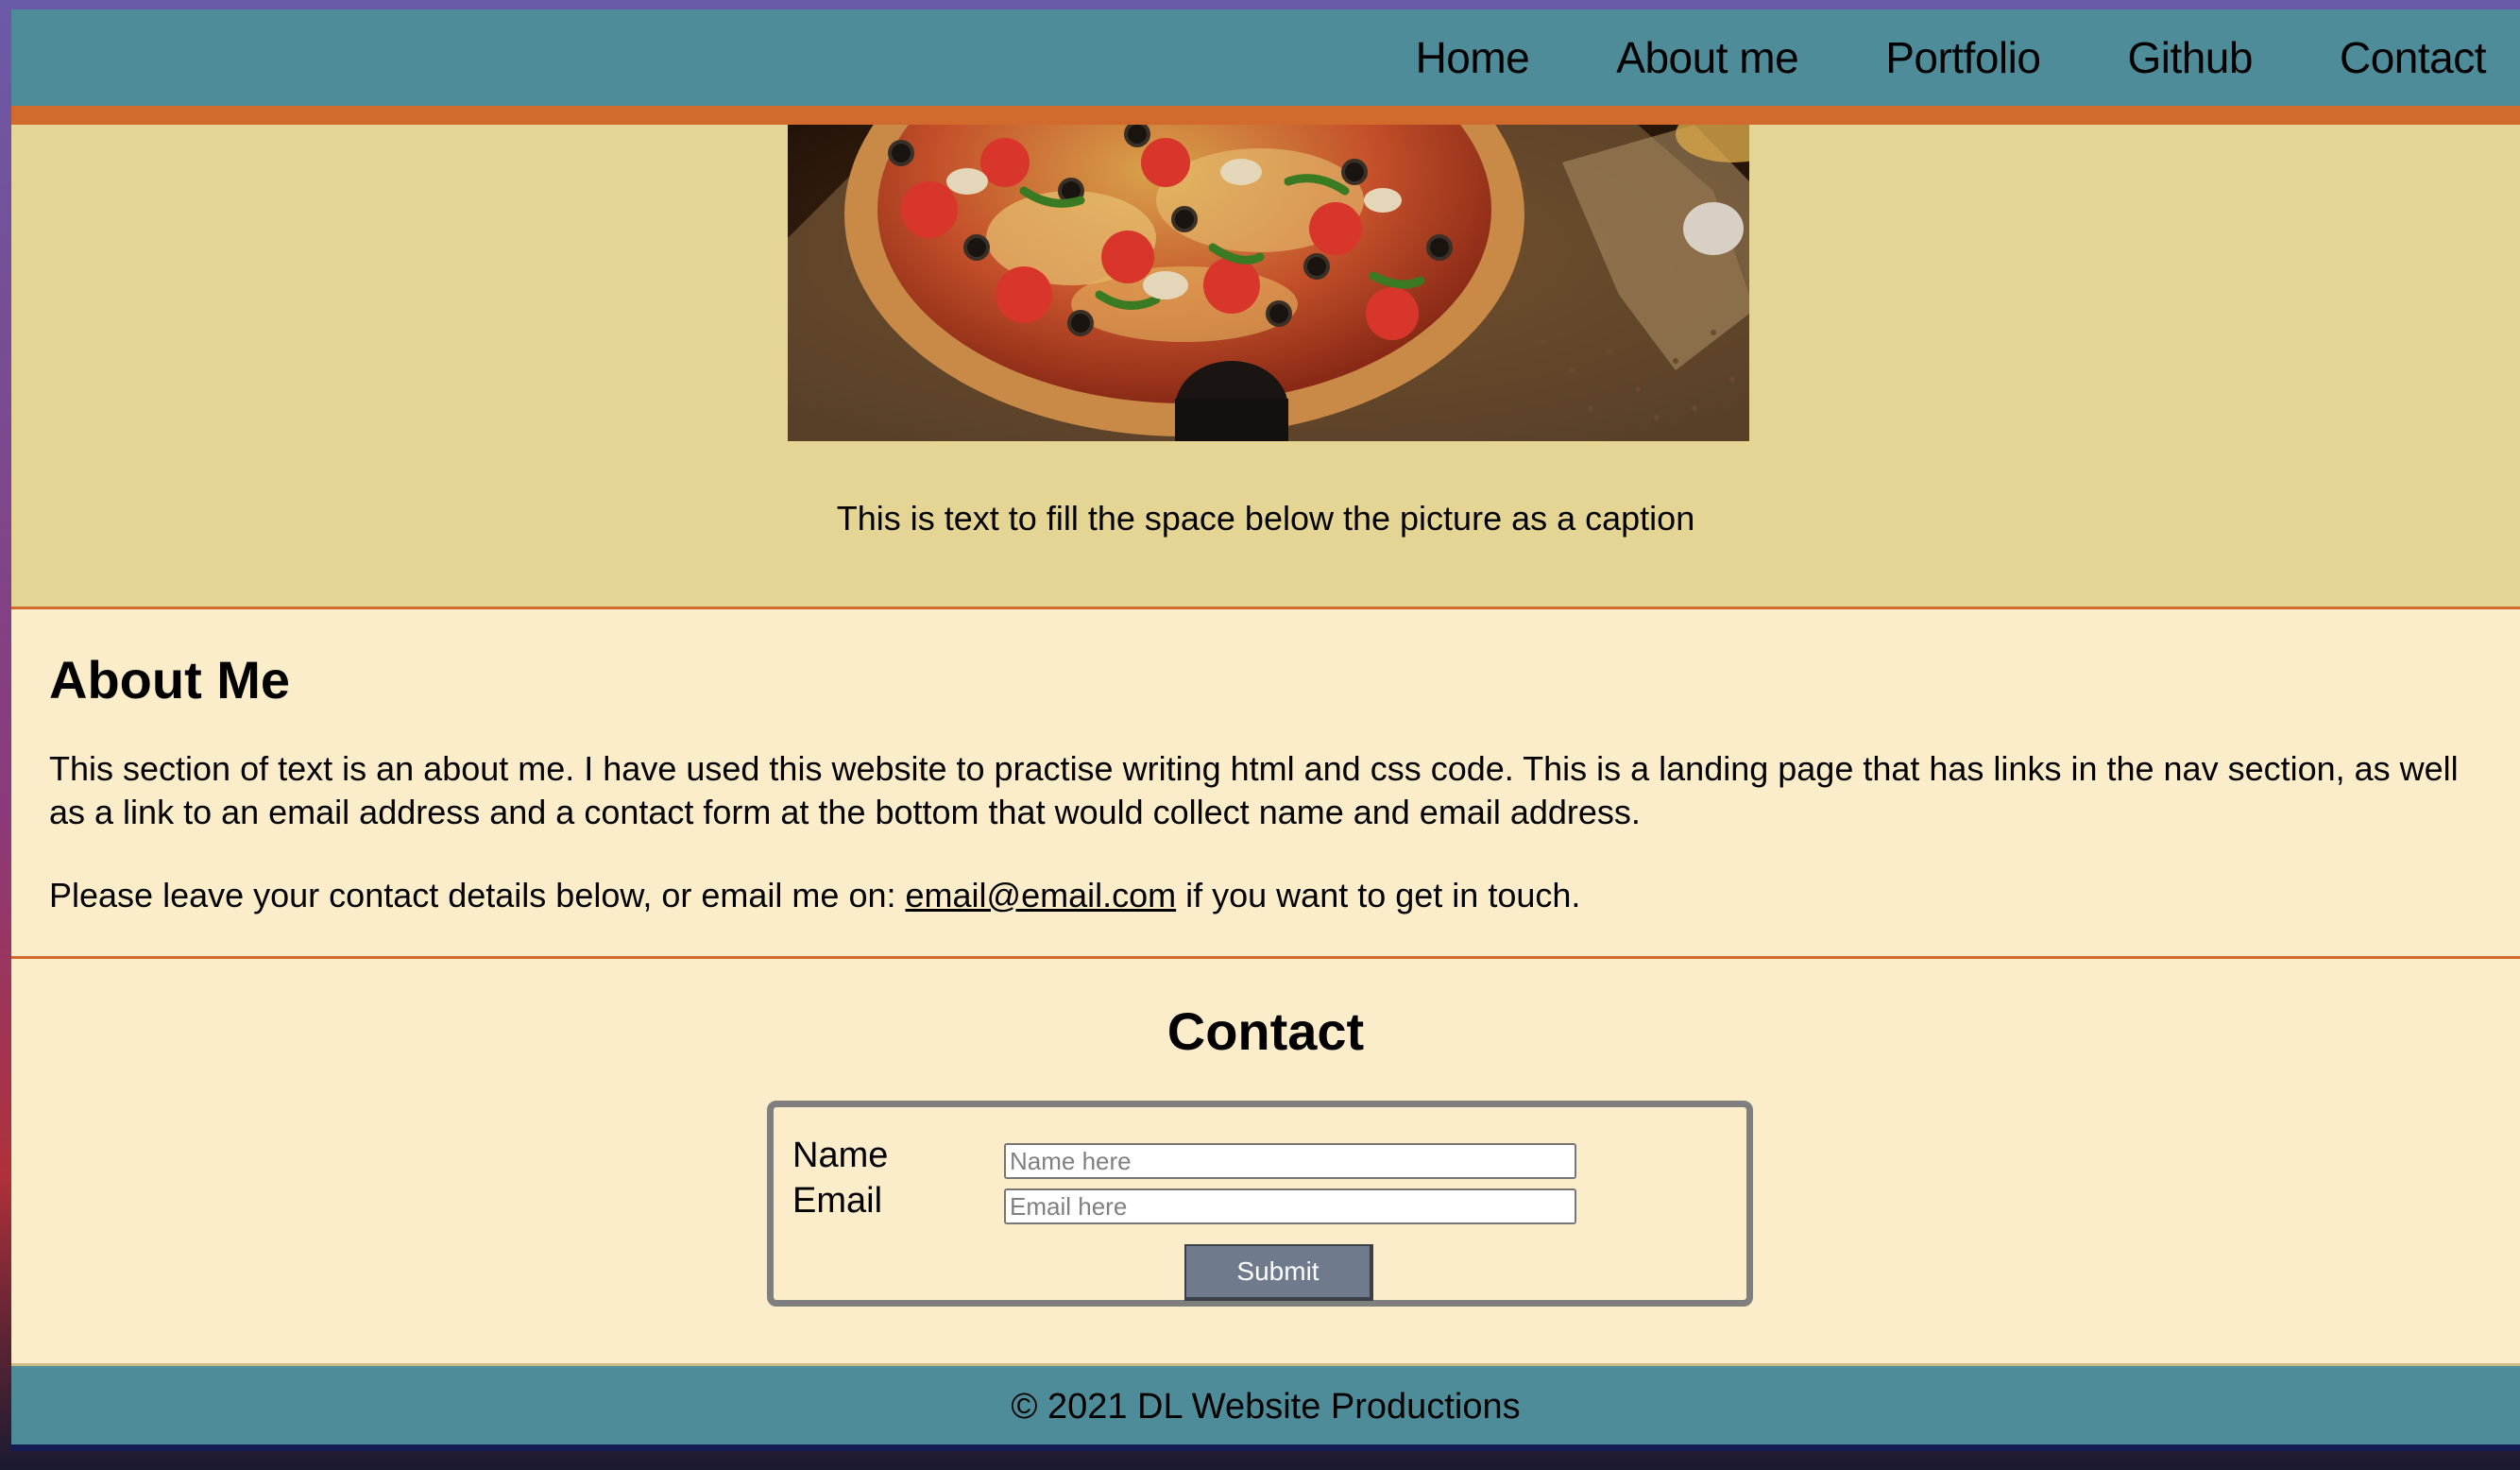 The image size is (2520, 1470). I want to click on footer-copyright: © 2021 DL Website Productions, so click(1266, 1407).